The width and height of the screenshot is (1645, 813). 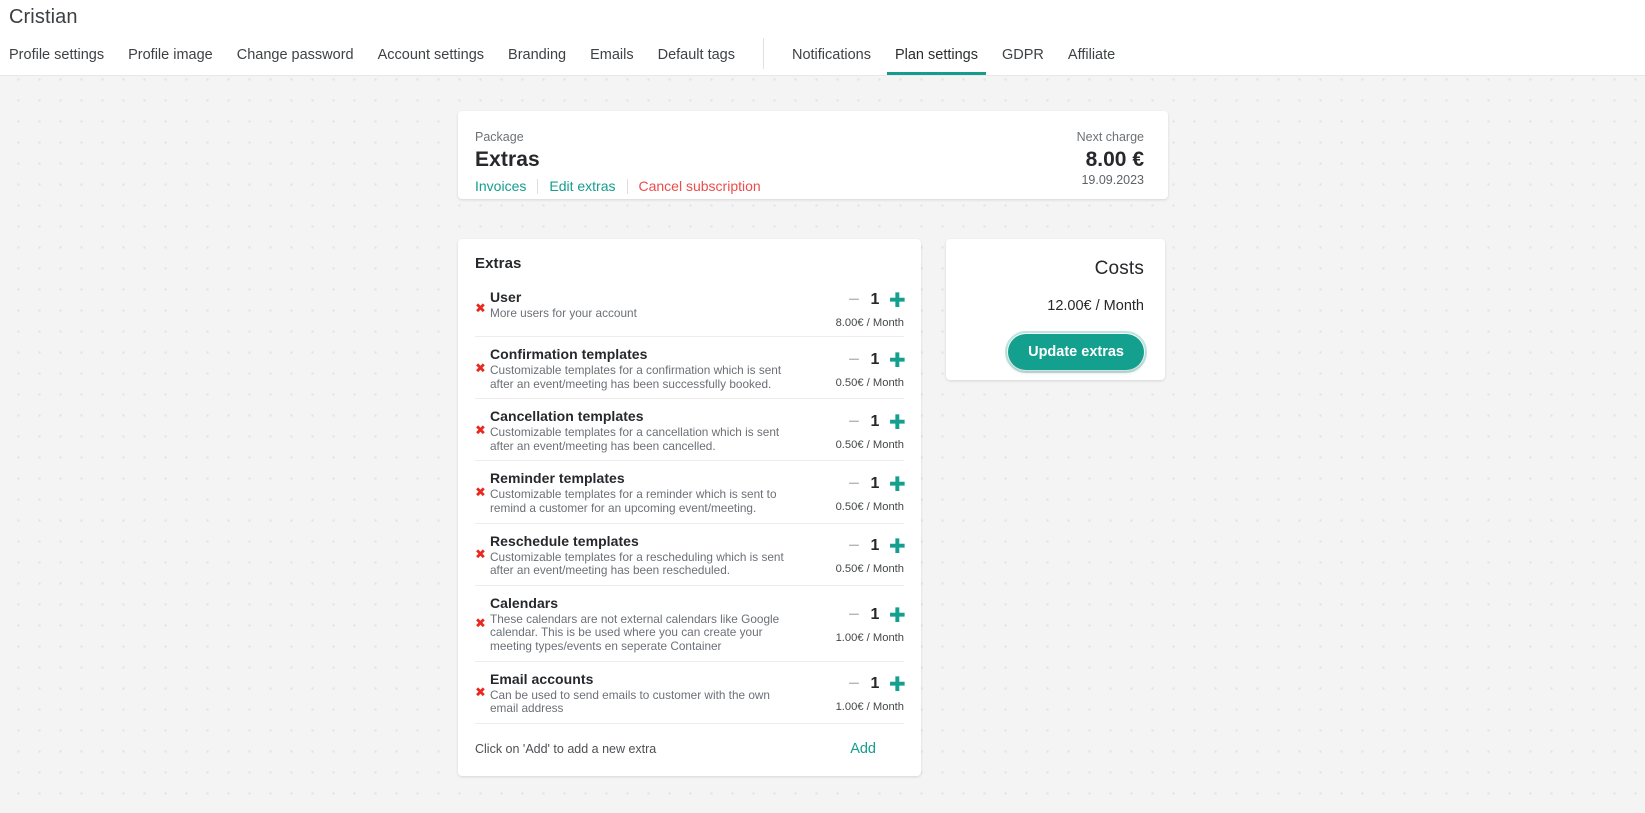 I want to click on extra-controls: −1 ✚ 8.00€ / Month, so click(x=849, y=309).